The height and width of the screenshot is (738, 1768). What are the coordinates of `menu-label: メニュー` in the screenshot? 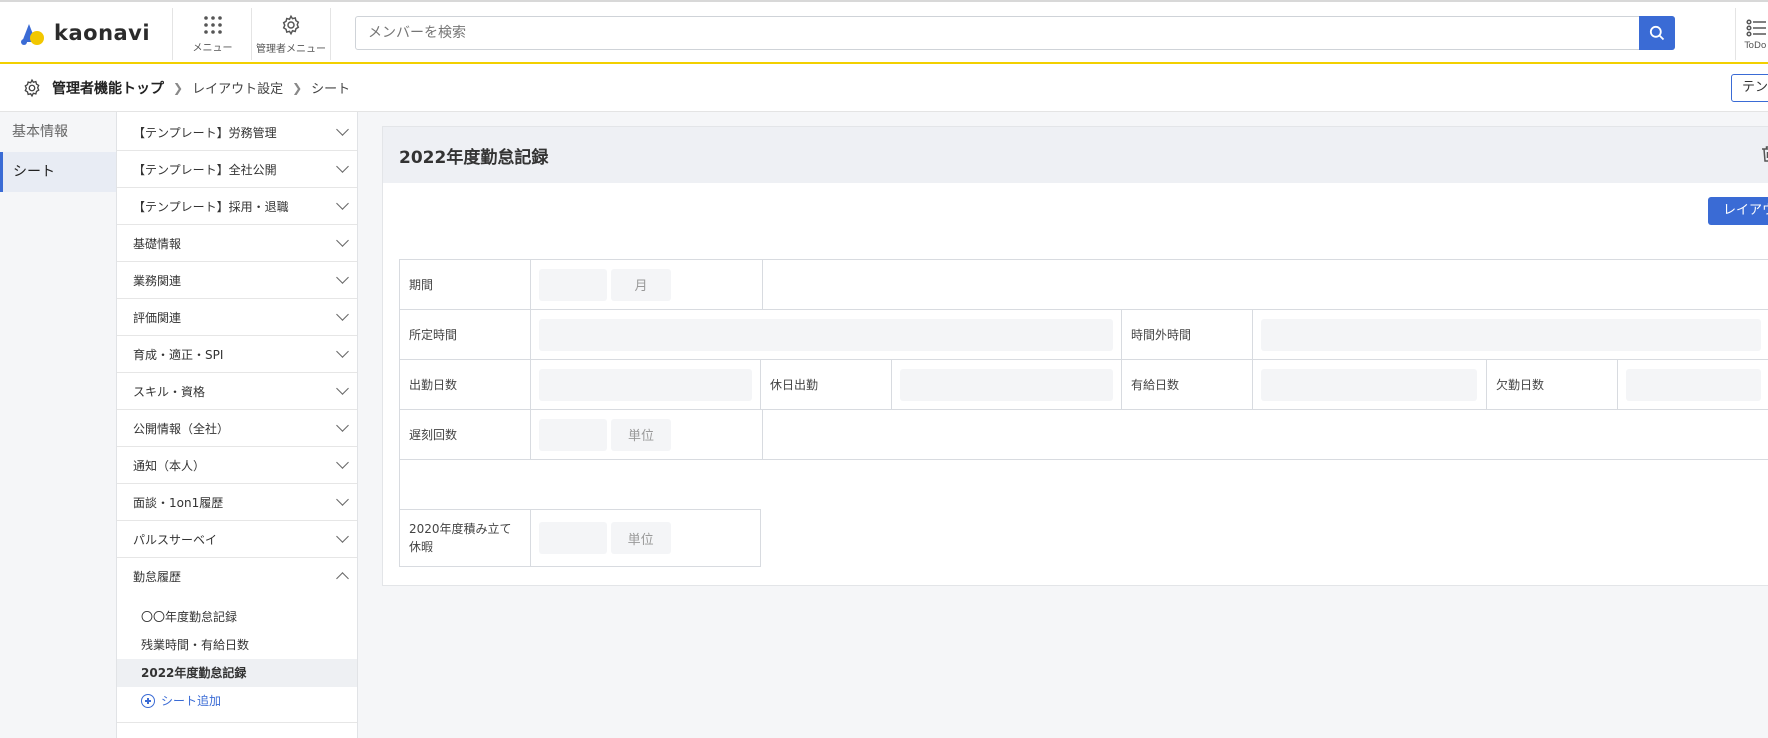 It's located at (212, 48).